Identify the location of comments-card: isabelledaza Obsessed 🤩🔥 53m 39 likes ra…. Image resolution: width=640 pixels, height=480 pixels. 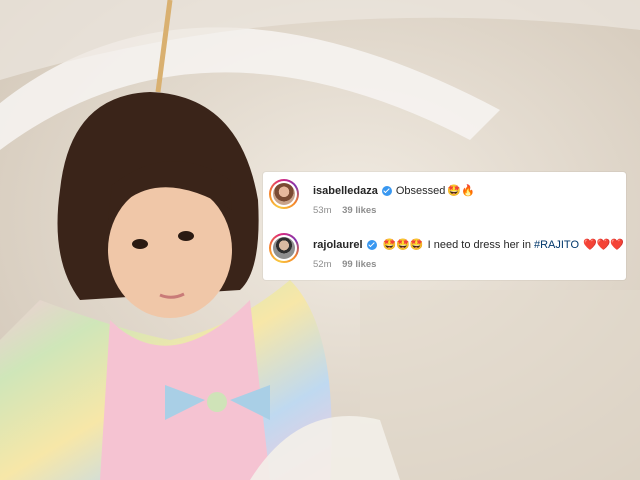
(444, 226).